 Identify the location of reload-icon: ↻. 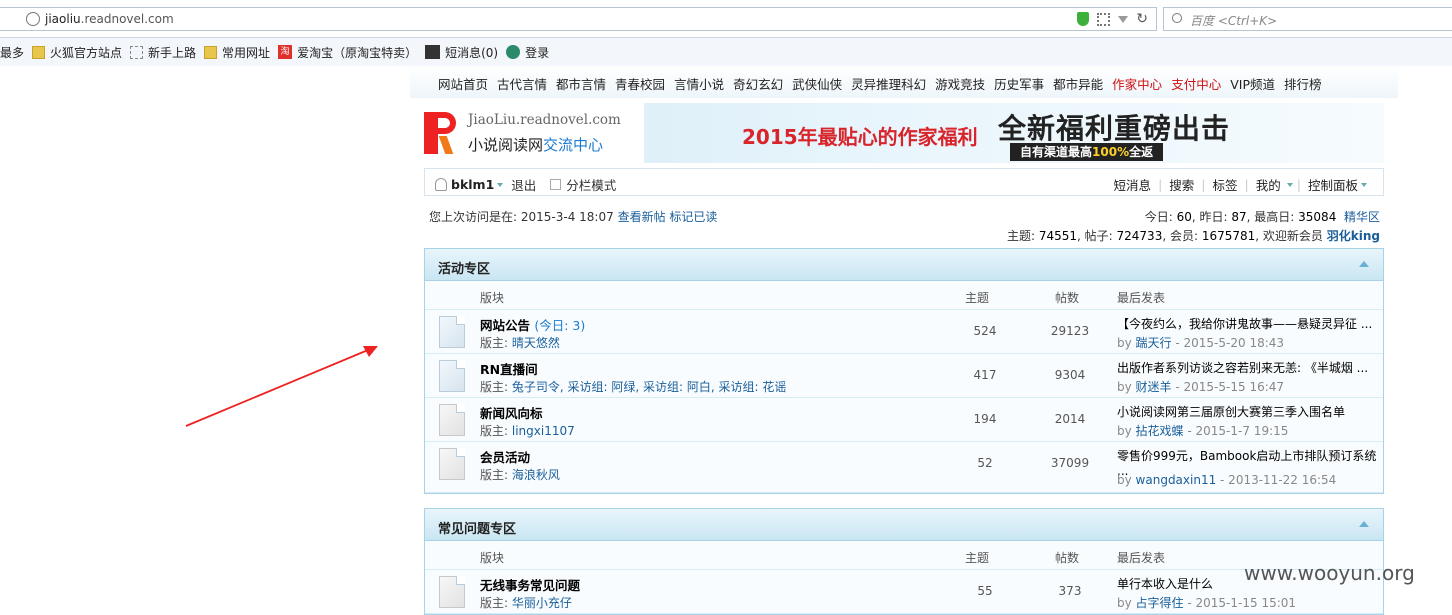
(1142, 19).